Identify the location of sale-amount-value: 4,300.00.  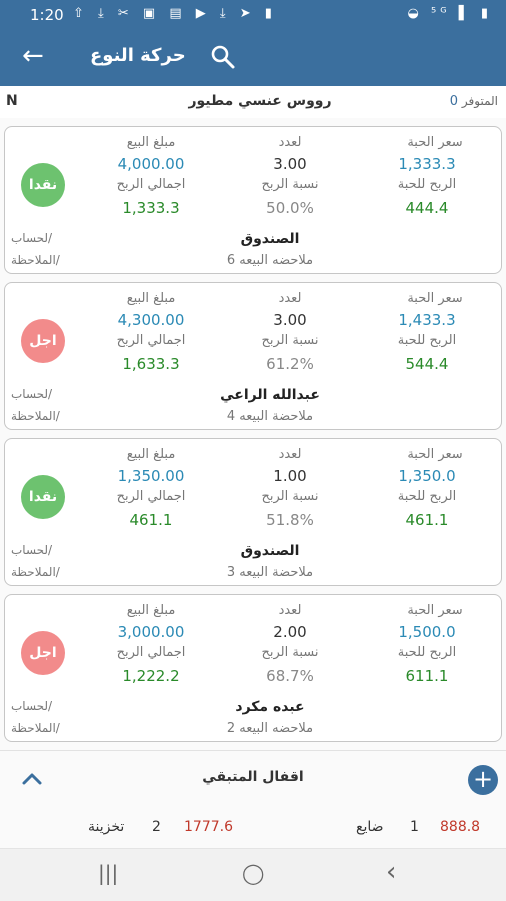
(151, 320).